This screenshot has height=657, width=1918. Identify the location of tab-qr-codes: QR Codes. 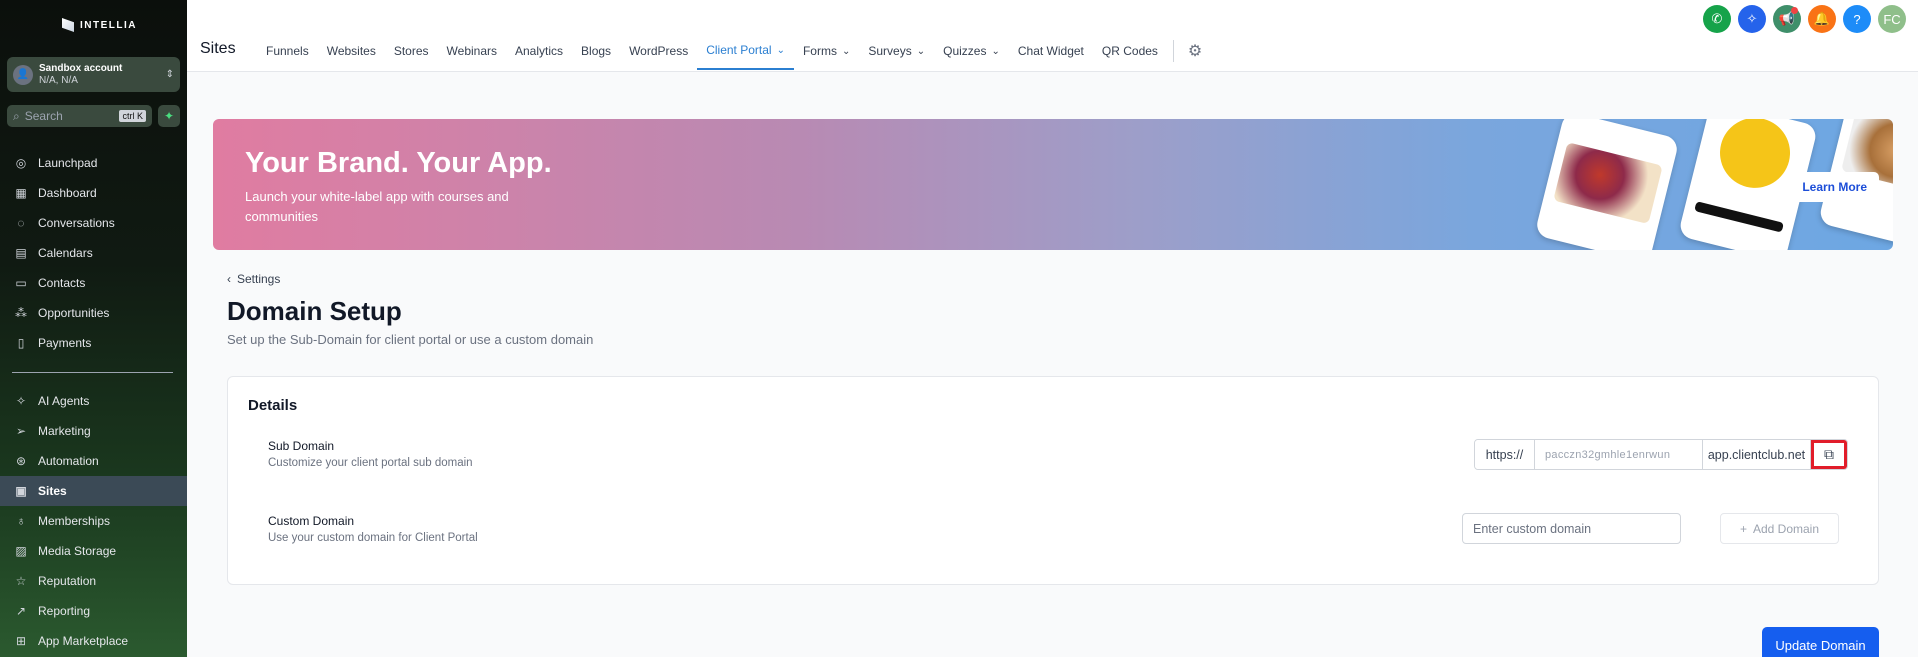
(1130, 51).